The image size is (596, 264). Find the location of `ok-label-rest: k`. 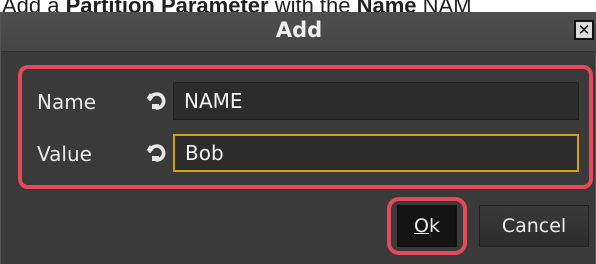

ok-label-rest: k is located at coordinates (434, 226).